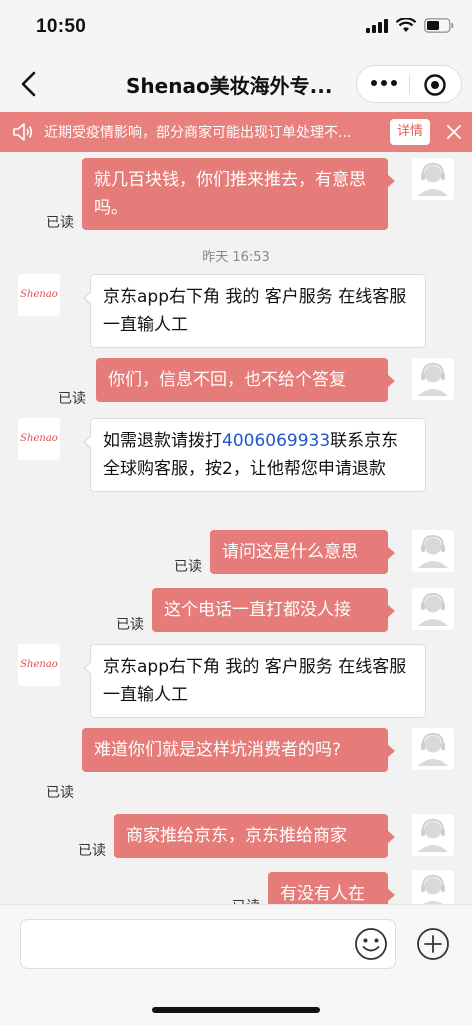 The height and width of the screenshot is (1025, 472). I want to click on more-dots-icon, so click(384, 83).